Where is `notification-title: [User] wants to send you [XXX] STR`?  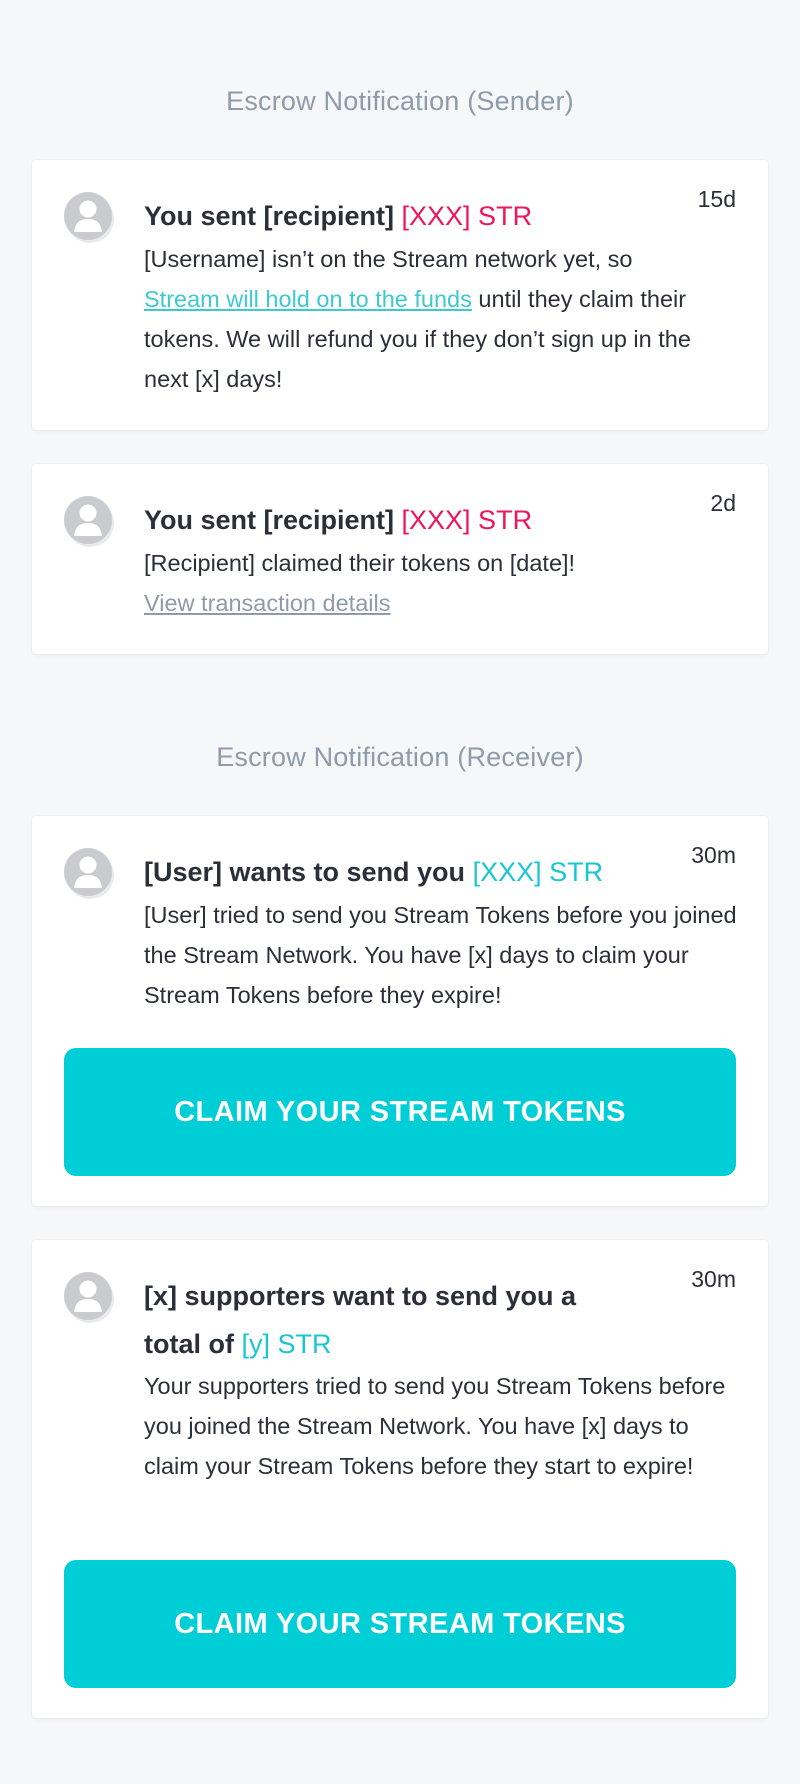
notification-title: [User] wants to send you [XXX] STR is located at coordinates (373, 872).